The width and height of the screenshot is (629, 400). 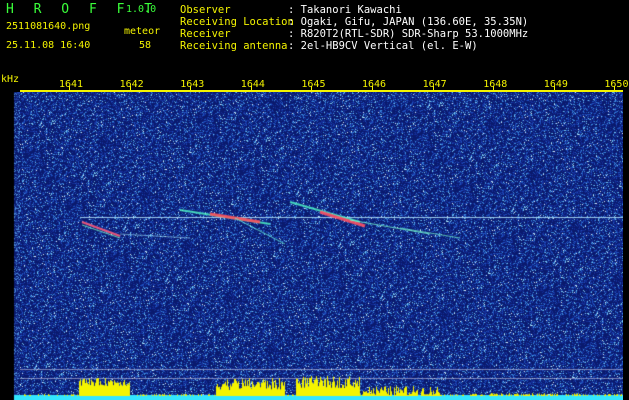 What do you see at coordinates (192, 84) in the screenshot?
I see `x-tick-label: 1643` at bounding box center [192, 84].